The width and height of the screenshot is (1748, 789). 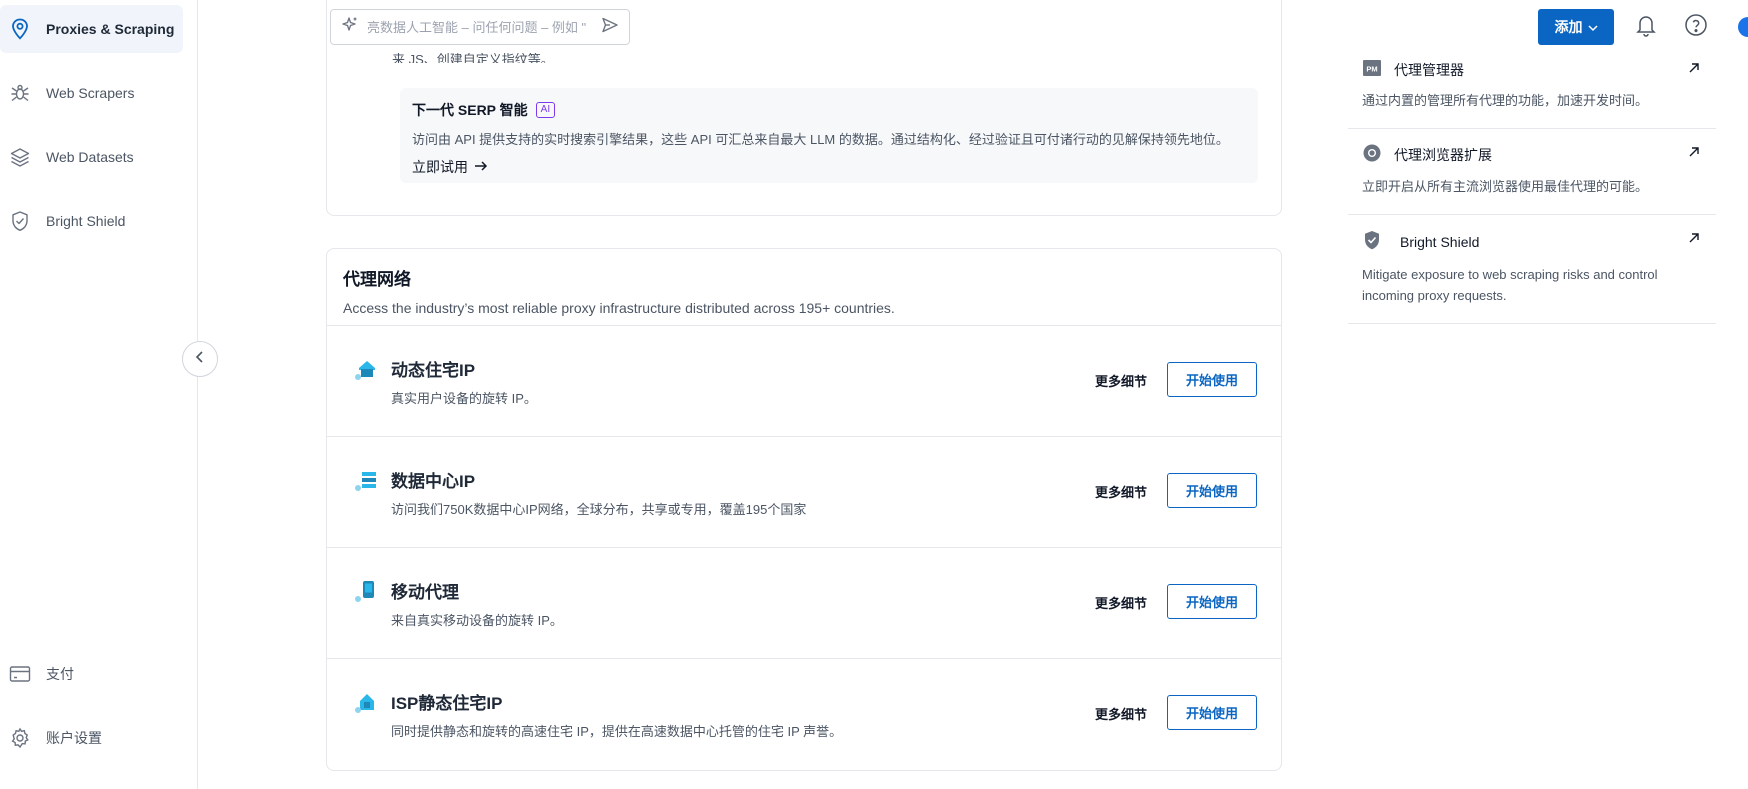 I want to click on sidebar-item-bright-shield: Bright Shield, so click(x=91, y=221).